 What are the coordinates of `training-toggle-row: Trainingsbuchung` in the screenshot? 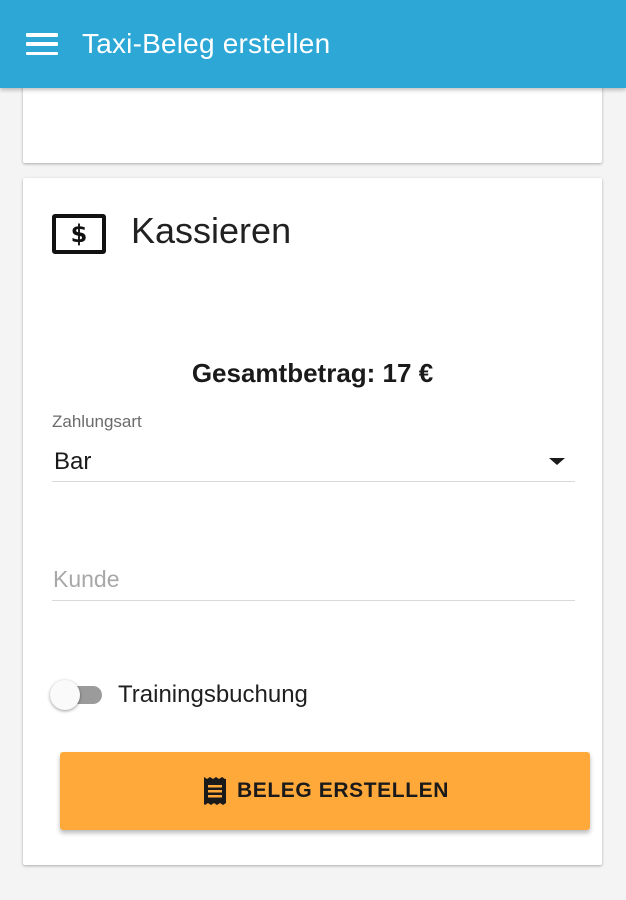 It's located at (178, 695).